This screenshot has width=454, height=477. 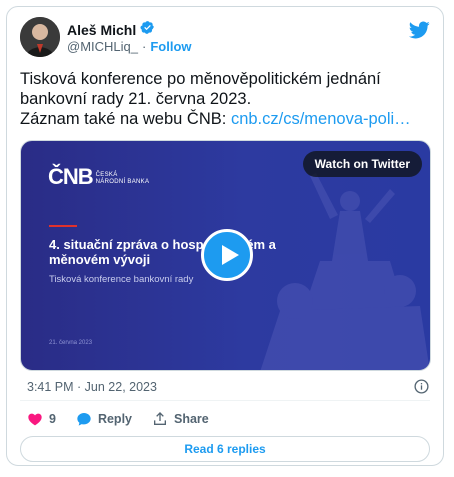 What do you see at coordinates (136, 99) in the screenshot?
I see `tweet-text-line: bankovní rady 21. června 2023.` at bounding box center [136, 99].